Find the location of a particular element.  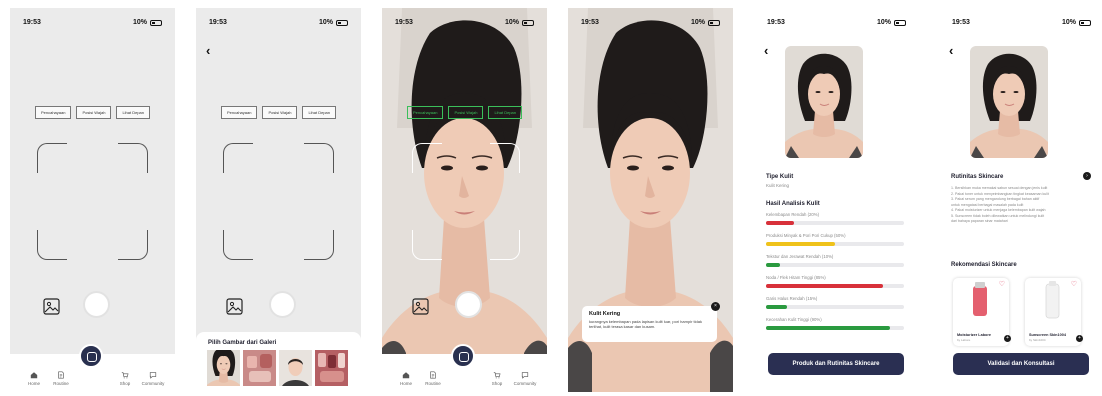

bottom-tab-bar: Home Routine Shop Community is located at coordinates (464, 368).